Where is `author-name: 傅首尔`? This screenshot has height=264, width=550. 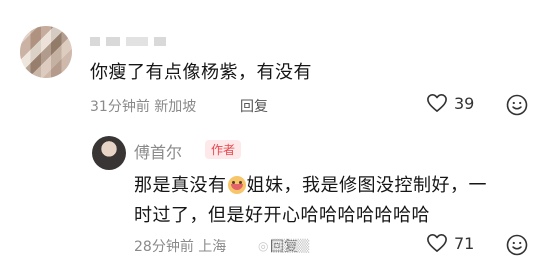
author-name: 傅首尔 is located at coordinates (158, 151).